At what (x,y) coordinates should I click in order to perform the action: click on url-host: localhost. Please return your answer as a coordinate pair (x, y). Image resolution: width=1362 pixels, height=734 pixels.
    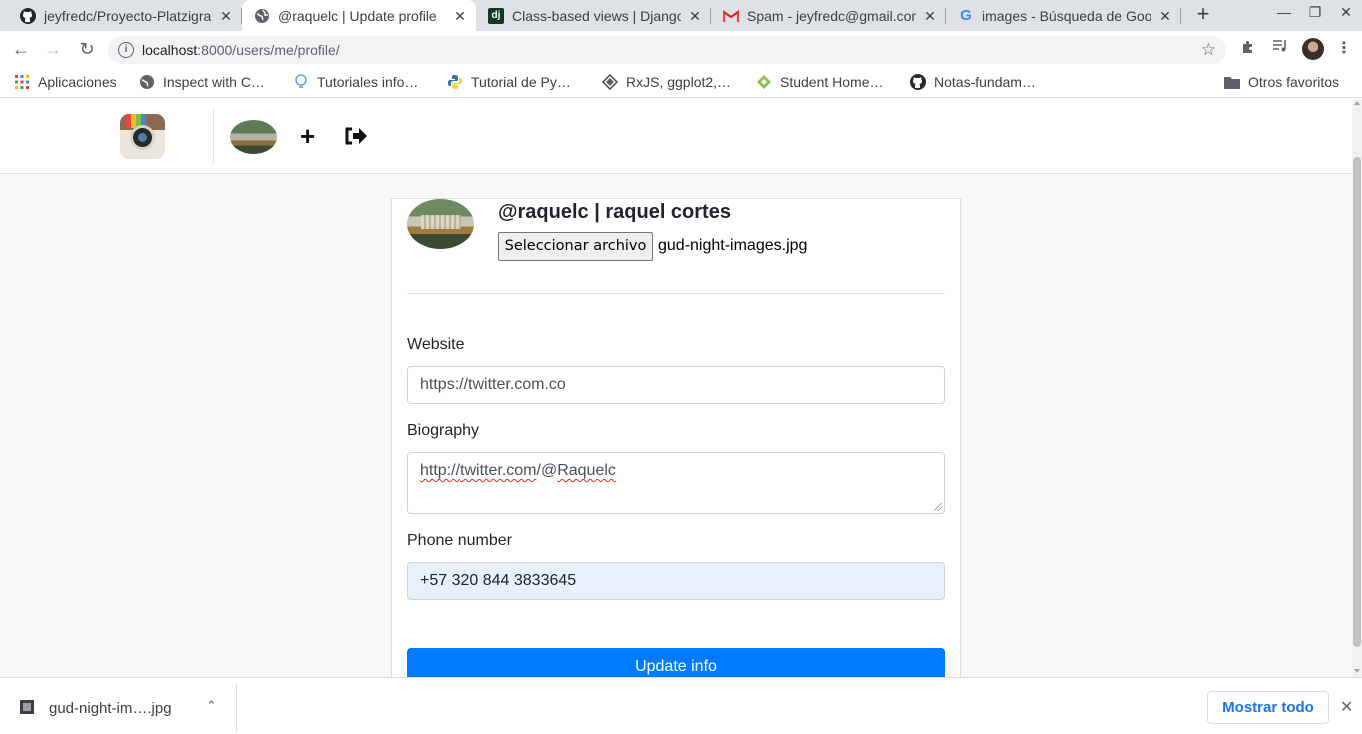
    Looking at the image, I should click on (170, 50).